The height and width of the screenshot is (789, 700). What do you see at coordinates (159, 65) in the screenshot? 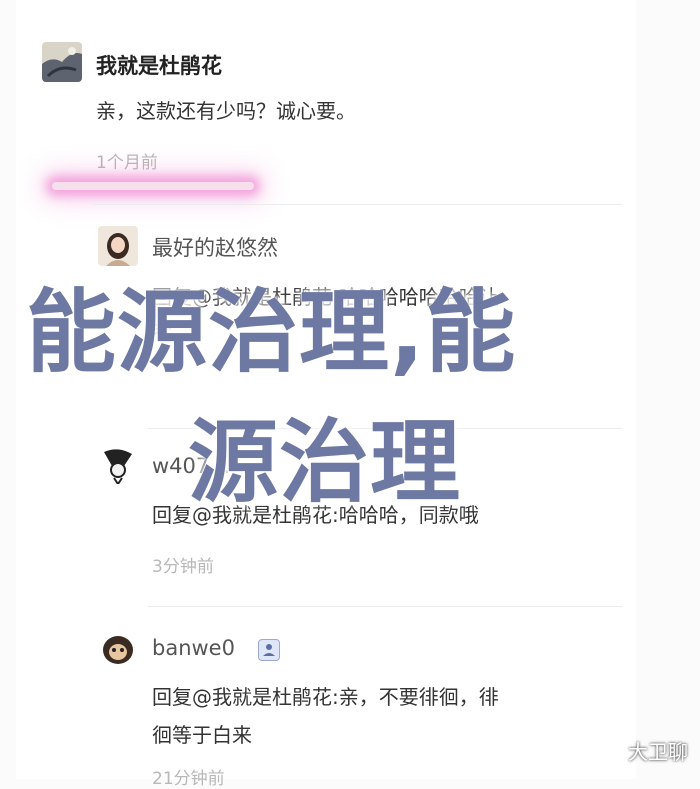
I see `comment-username: 我就是杜鹃花` at bounding box center [159, 65].